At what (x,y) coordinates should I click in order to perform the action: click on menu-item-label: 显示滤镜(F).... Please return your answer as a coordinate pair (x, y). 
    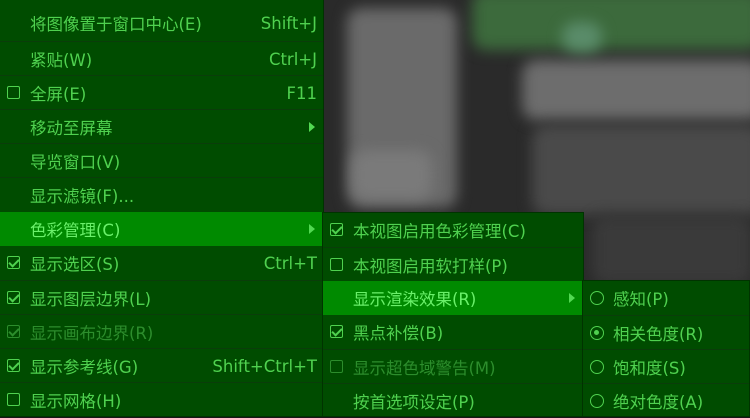
    Looking at the image, I should click on (82, 196).